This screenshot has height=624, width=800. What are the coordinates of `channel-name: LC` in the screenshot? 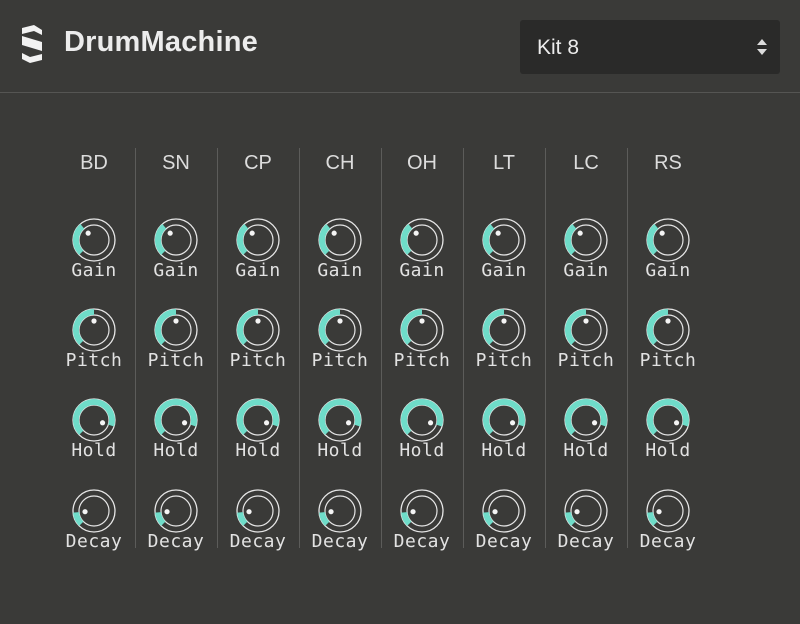 It's located at (586, 163).